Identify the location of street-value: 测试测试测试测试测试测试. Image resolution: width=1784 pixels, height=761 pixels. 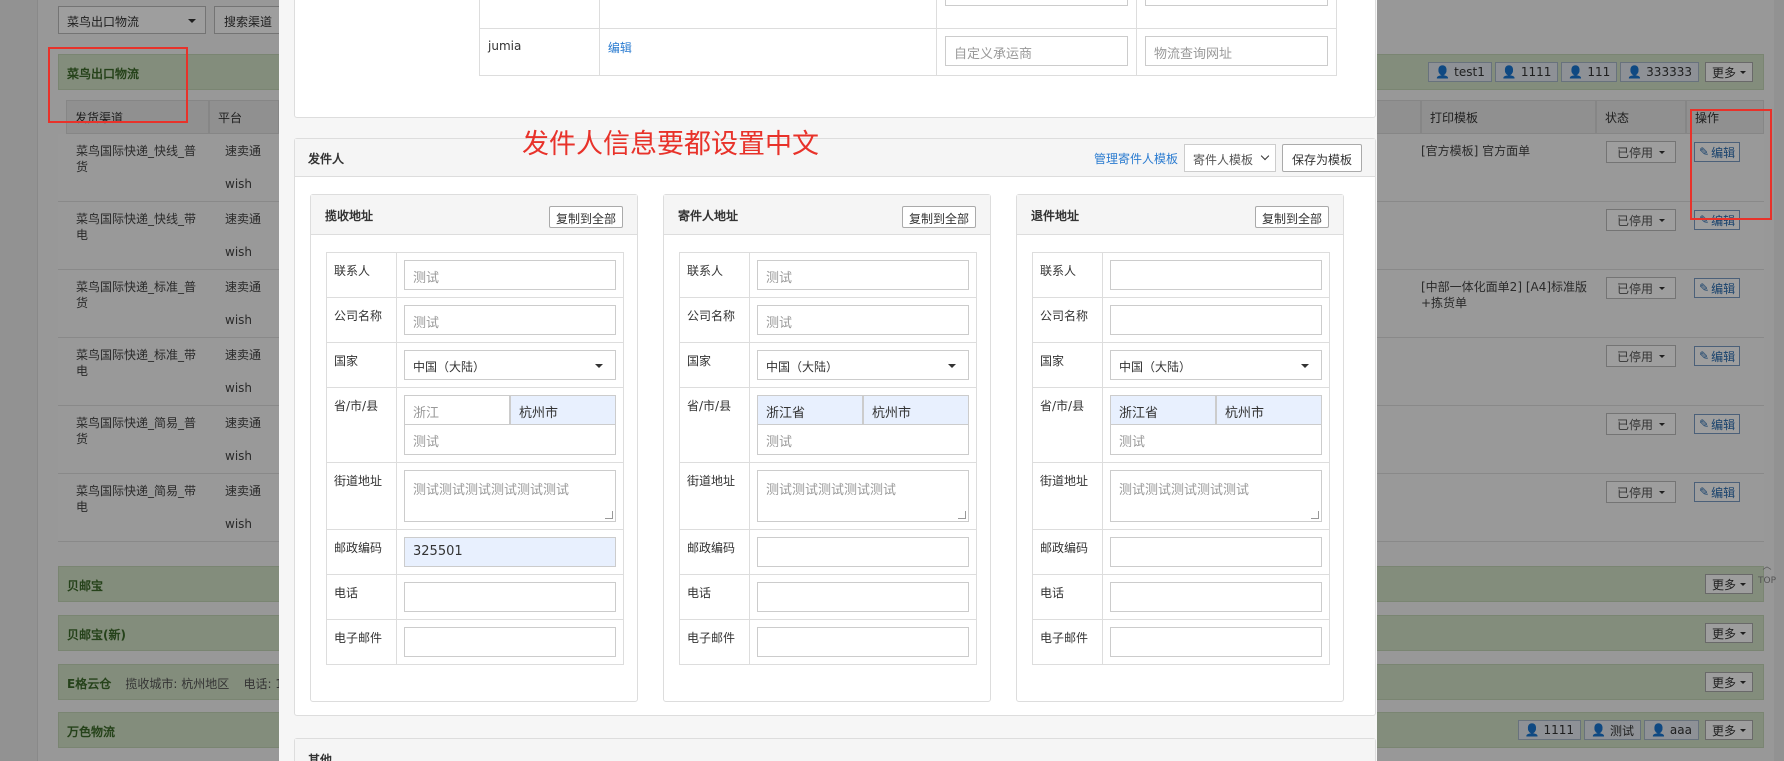
(491, 490).